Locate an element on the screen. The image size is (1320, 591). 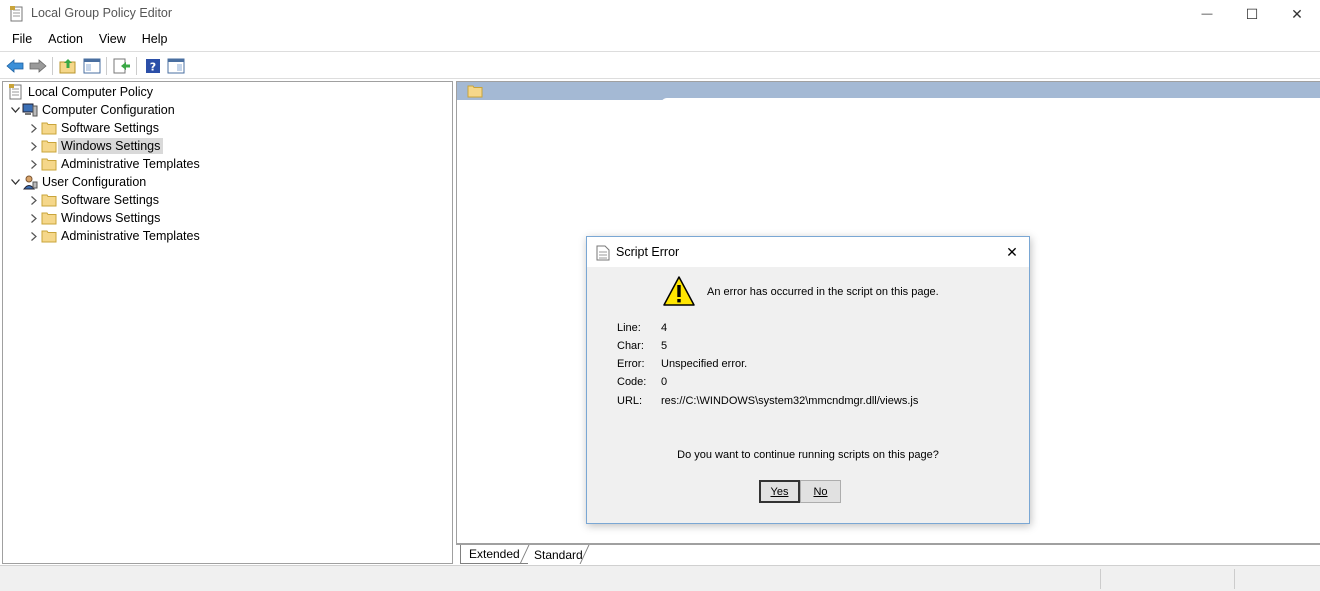
menu-bar: File Action View Help is located at coordinates (660, 39).